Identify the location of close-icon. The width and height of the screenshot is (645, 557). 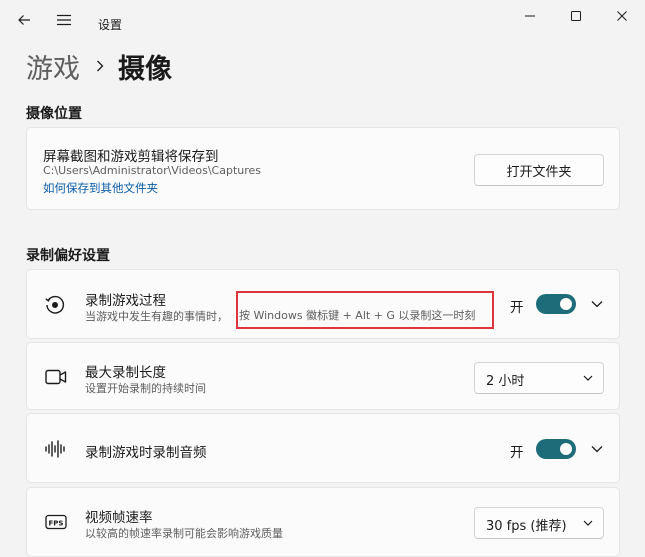
(622, 16).